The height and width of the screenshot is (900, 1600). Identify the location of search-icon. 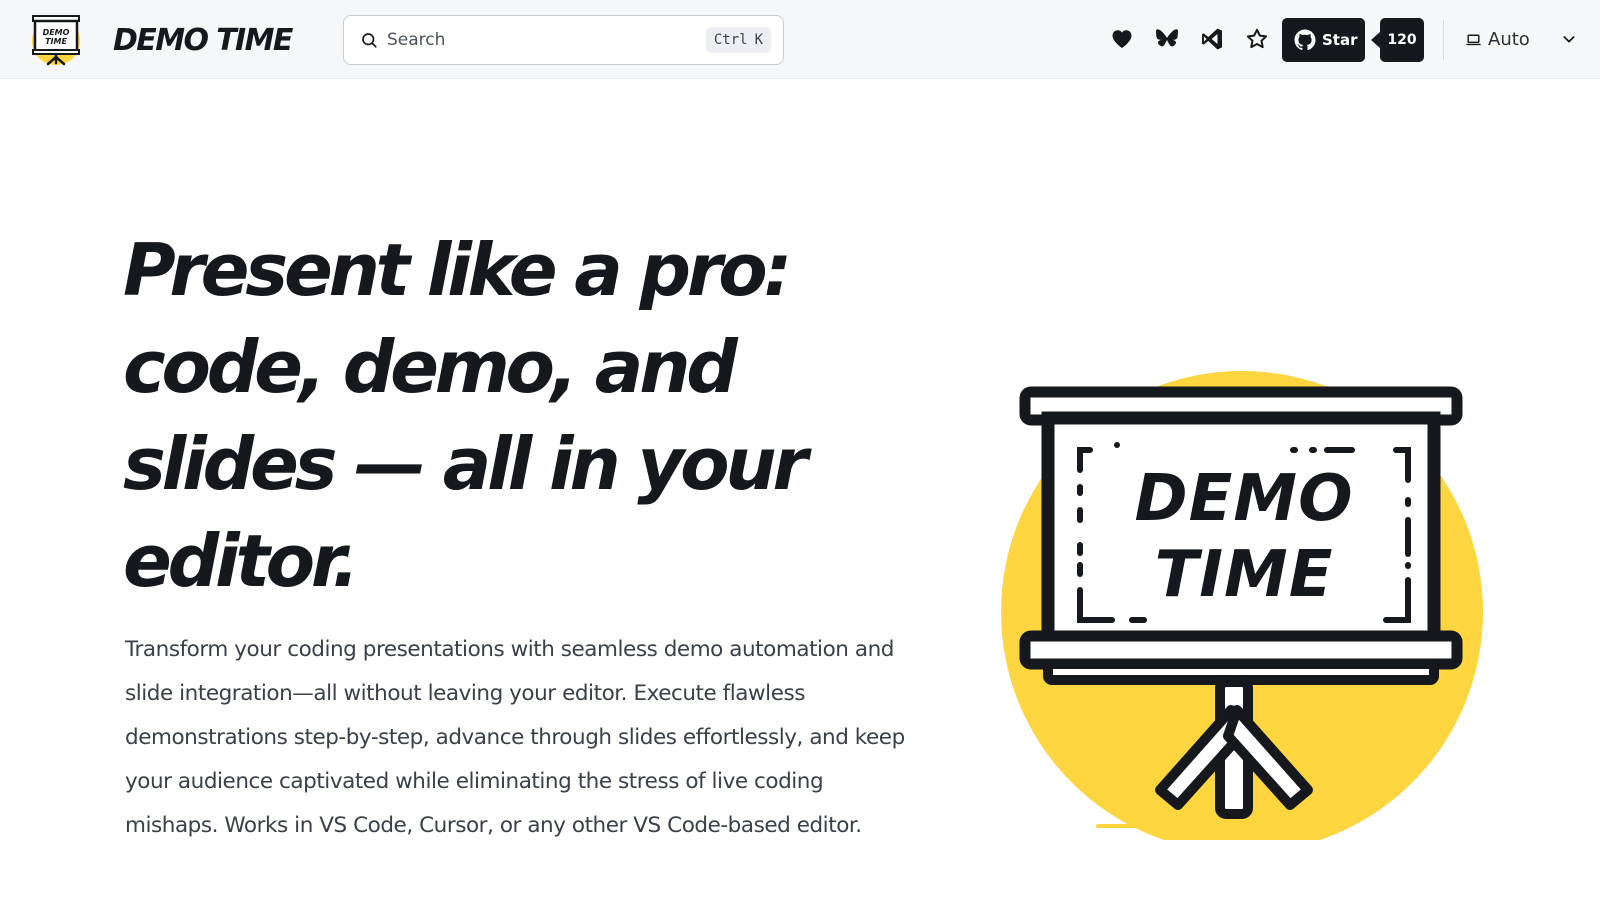
(369, 40).